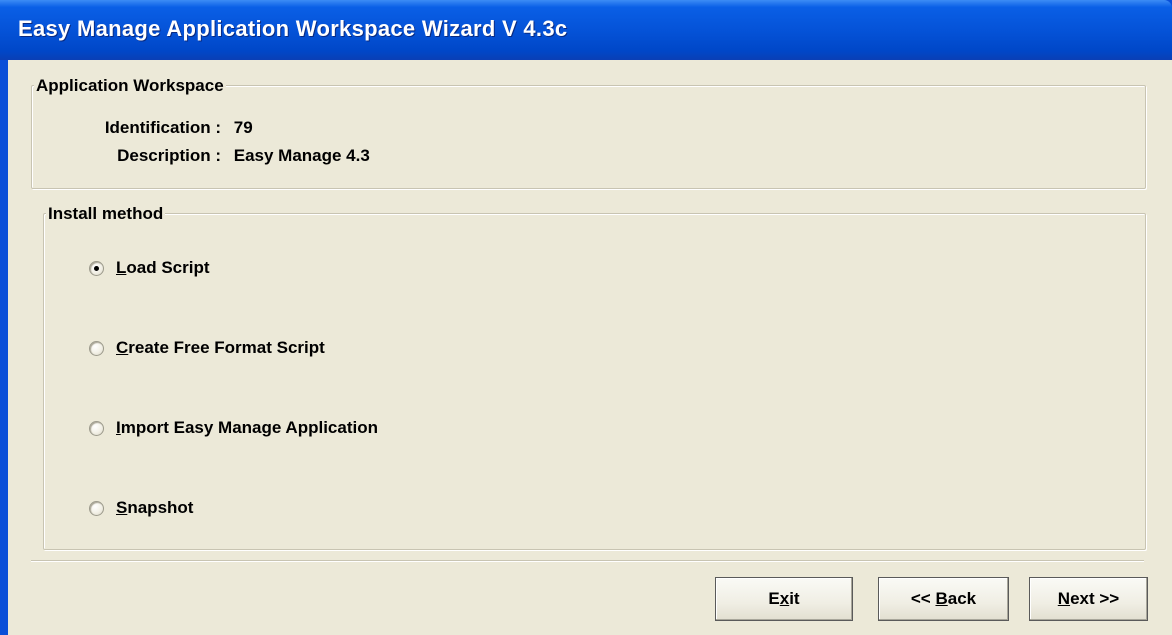 The image size is (1172, 635). Describe the element at coordinates (1088, 599) in the screenshot. I see `next-button: Next >>` at that location.